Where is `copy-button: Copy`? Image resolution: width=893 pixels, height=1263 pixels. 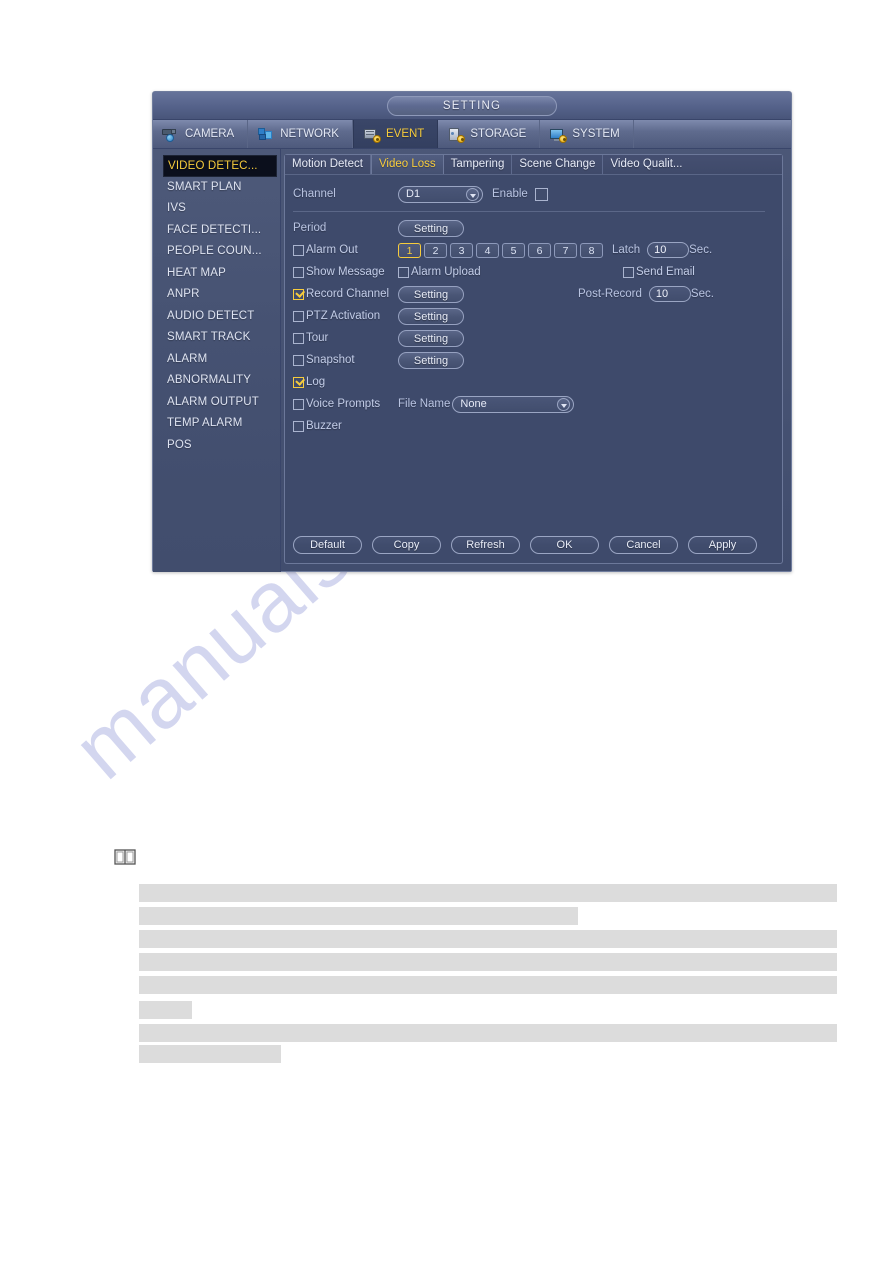
copy-button: Copy is located at coordinates (406, 545).